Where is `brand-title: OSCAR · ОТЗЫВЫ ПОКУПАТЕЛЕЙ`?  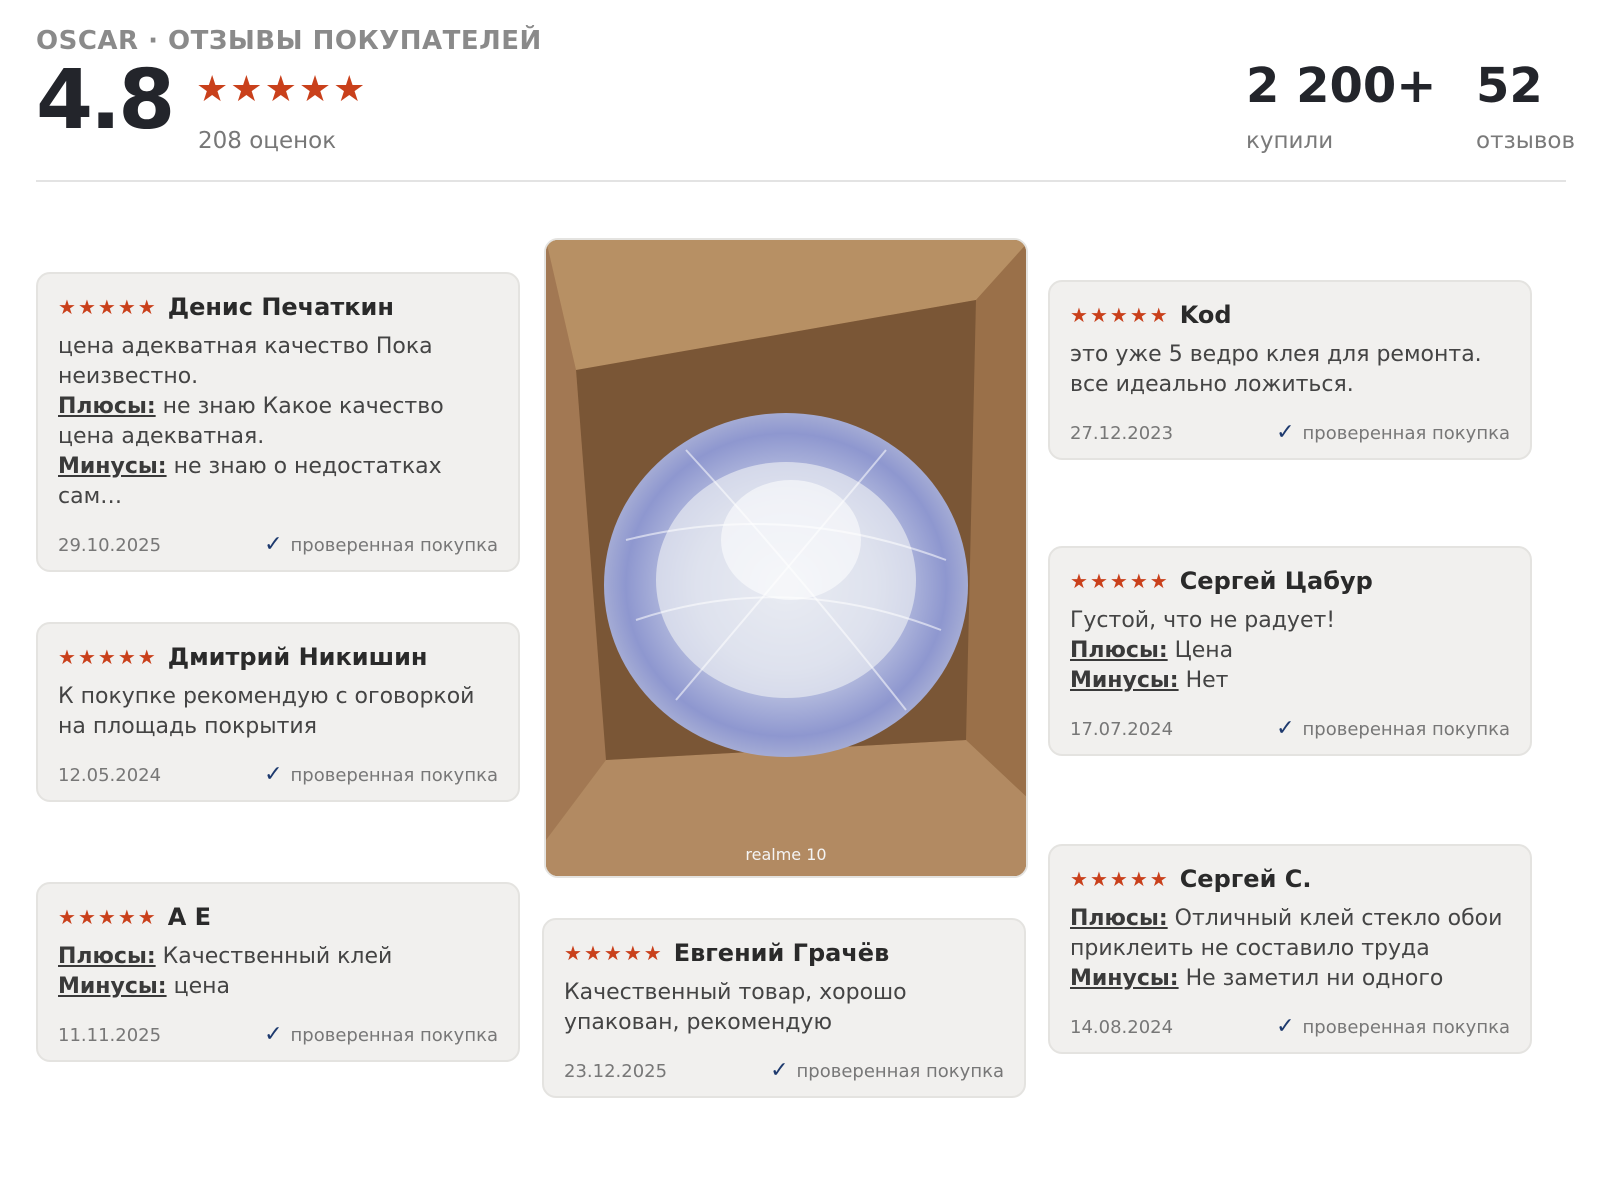 brand-title: OSCAR · ОТЗЫВЫ ПОКУПАТЕЛЕЙ is located at coordinates (289, 41).